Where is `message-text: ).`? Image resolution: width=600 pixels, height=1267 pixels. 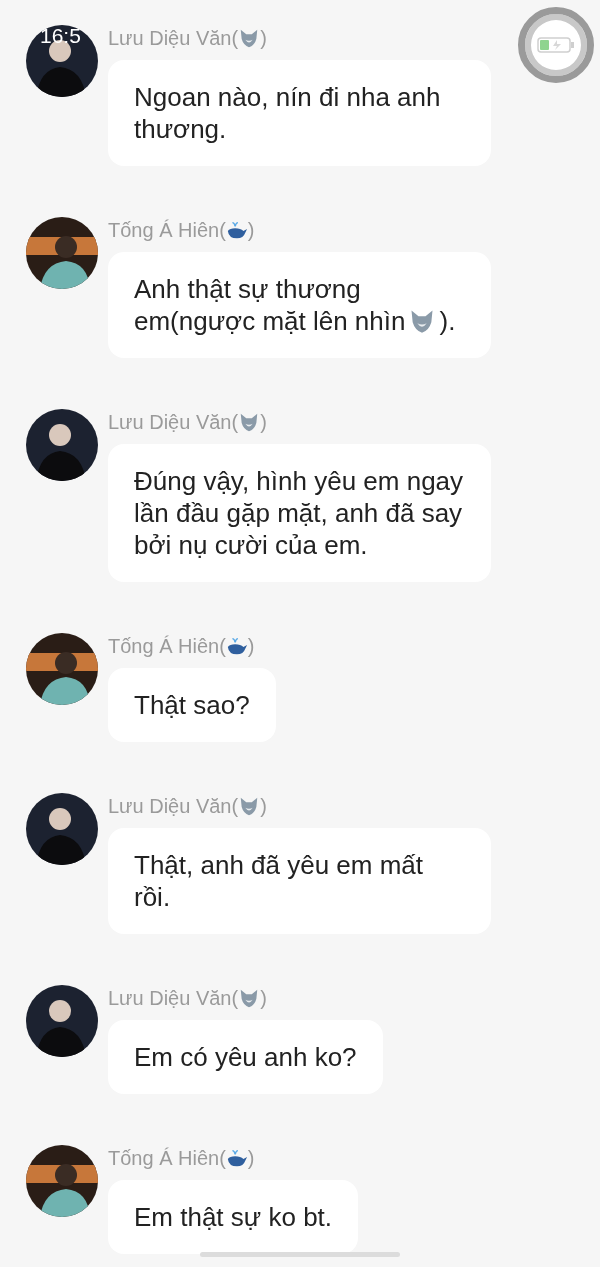 message-text: ). is located at coordinates (447, 321).